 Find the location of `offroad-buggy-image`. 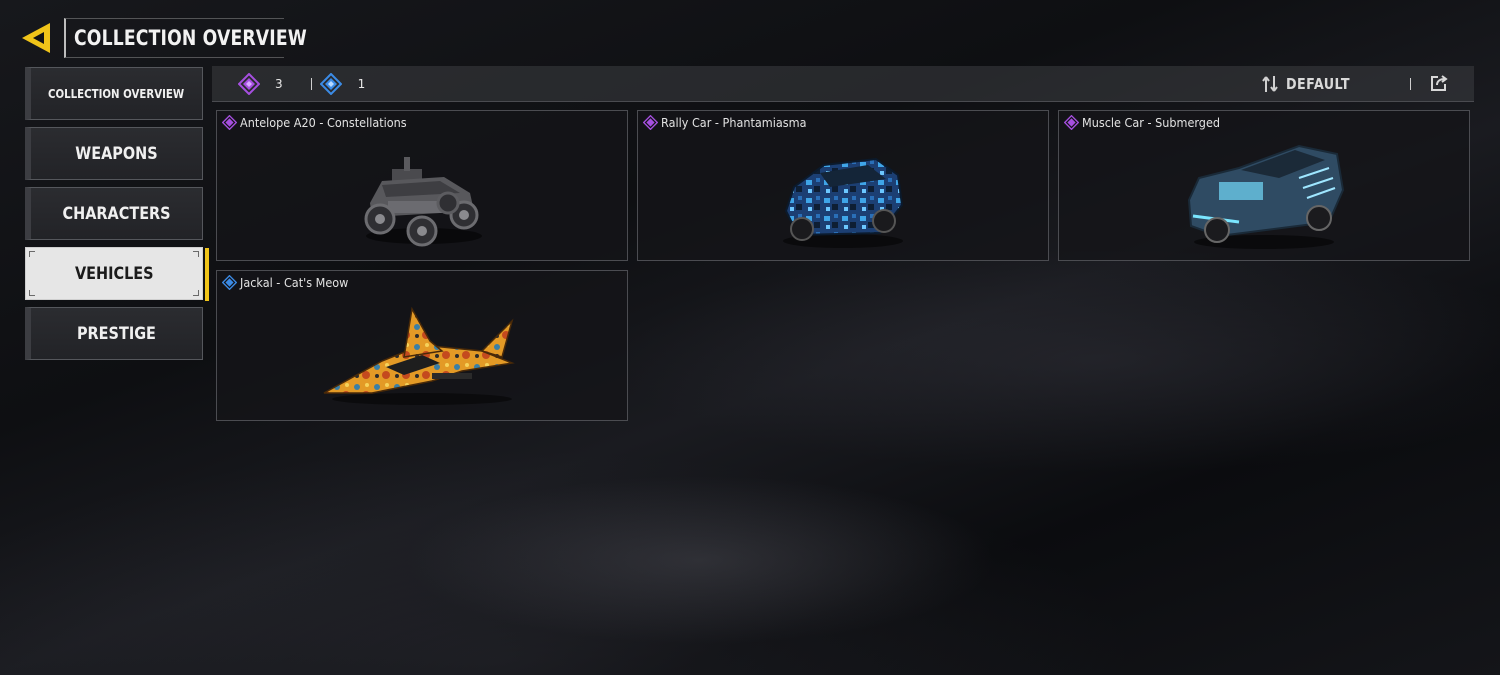

offroad-buggy-image is located at coordinates (422, 195).